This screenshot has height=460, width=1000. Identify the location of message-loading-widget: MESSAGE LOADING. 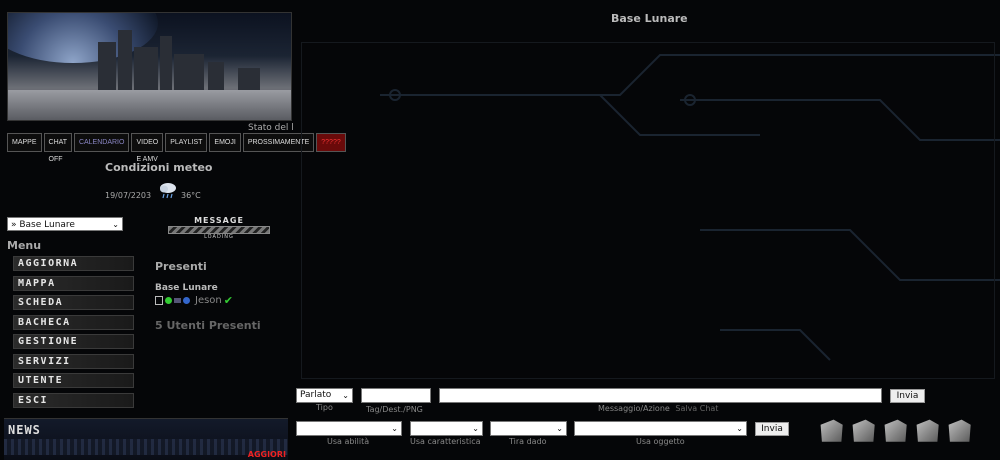
(219, 228).